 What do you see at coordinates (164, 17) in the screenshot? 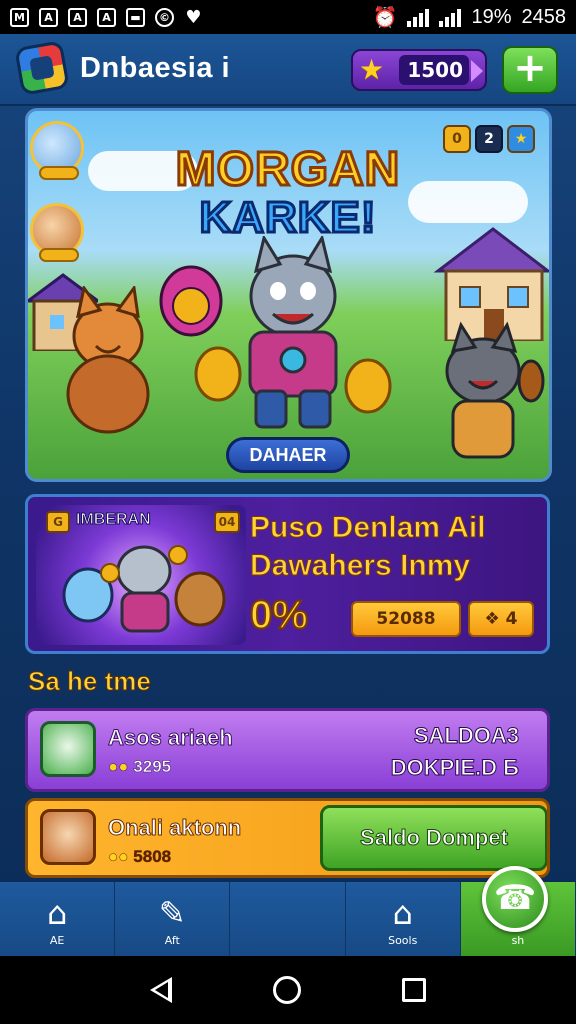
I see `notification-icon: ©` at bounding box center [164, 17].